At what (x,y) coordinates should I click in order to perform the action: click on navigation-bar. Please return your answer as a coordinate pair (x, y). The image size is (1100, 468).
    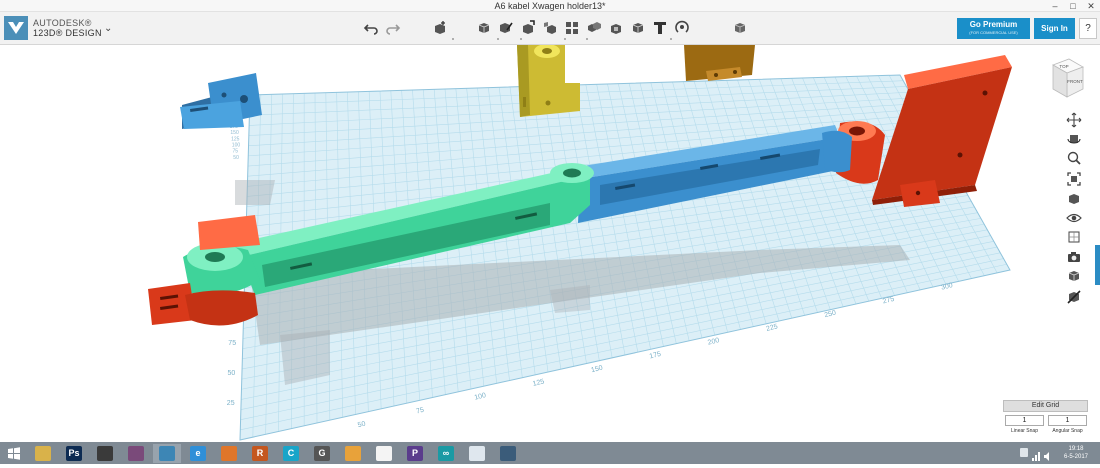
    Looking at the image, I should click on (1074, 210).